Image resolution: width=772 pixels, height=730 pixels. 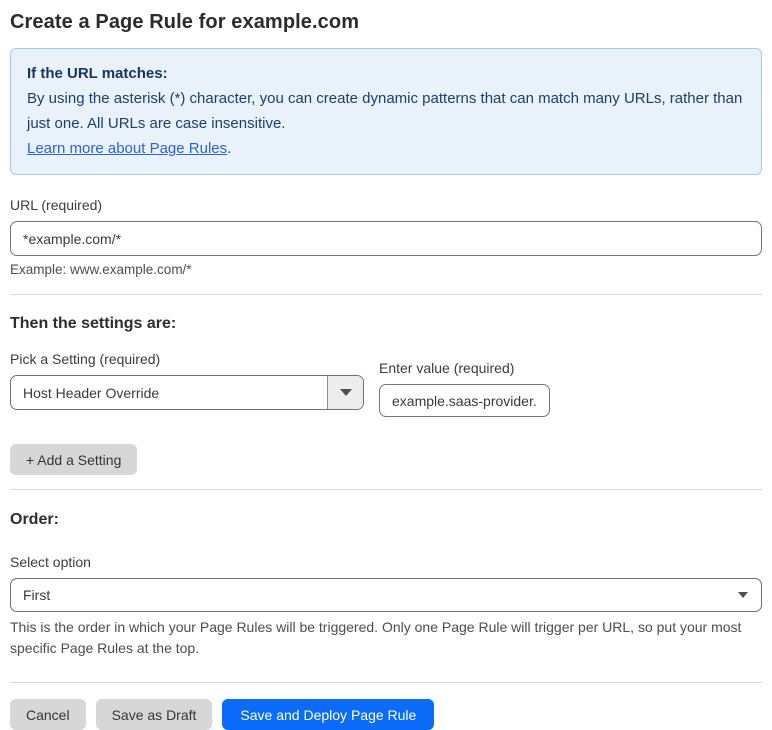 What do you see at coordinates (48, 714) in the screenshot?
I see `cancel-button: Cancel` at bounding box center [48, 714].